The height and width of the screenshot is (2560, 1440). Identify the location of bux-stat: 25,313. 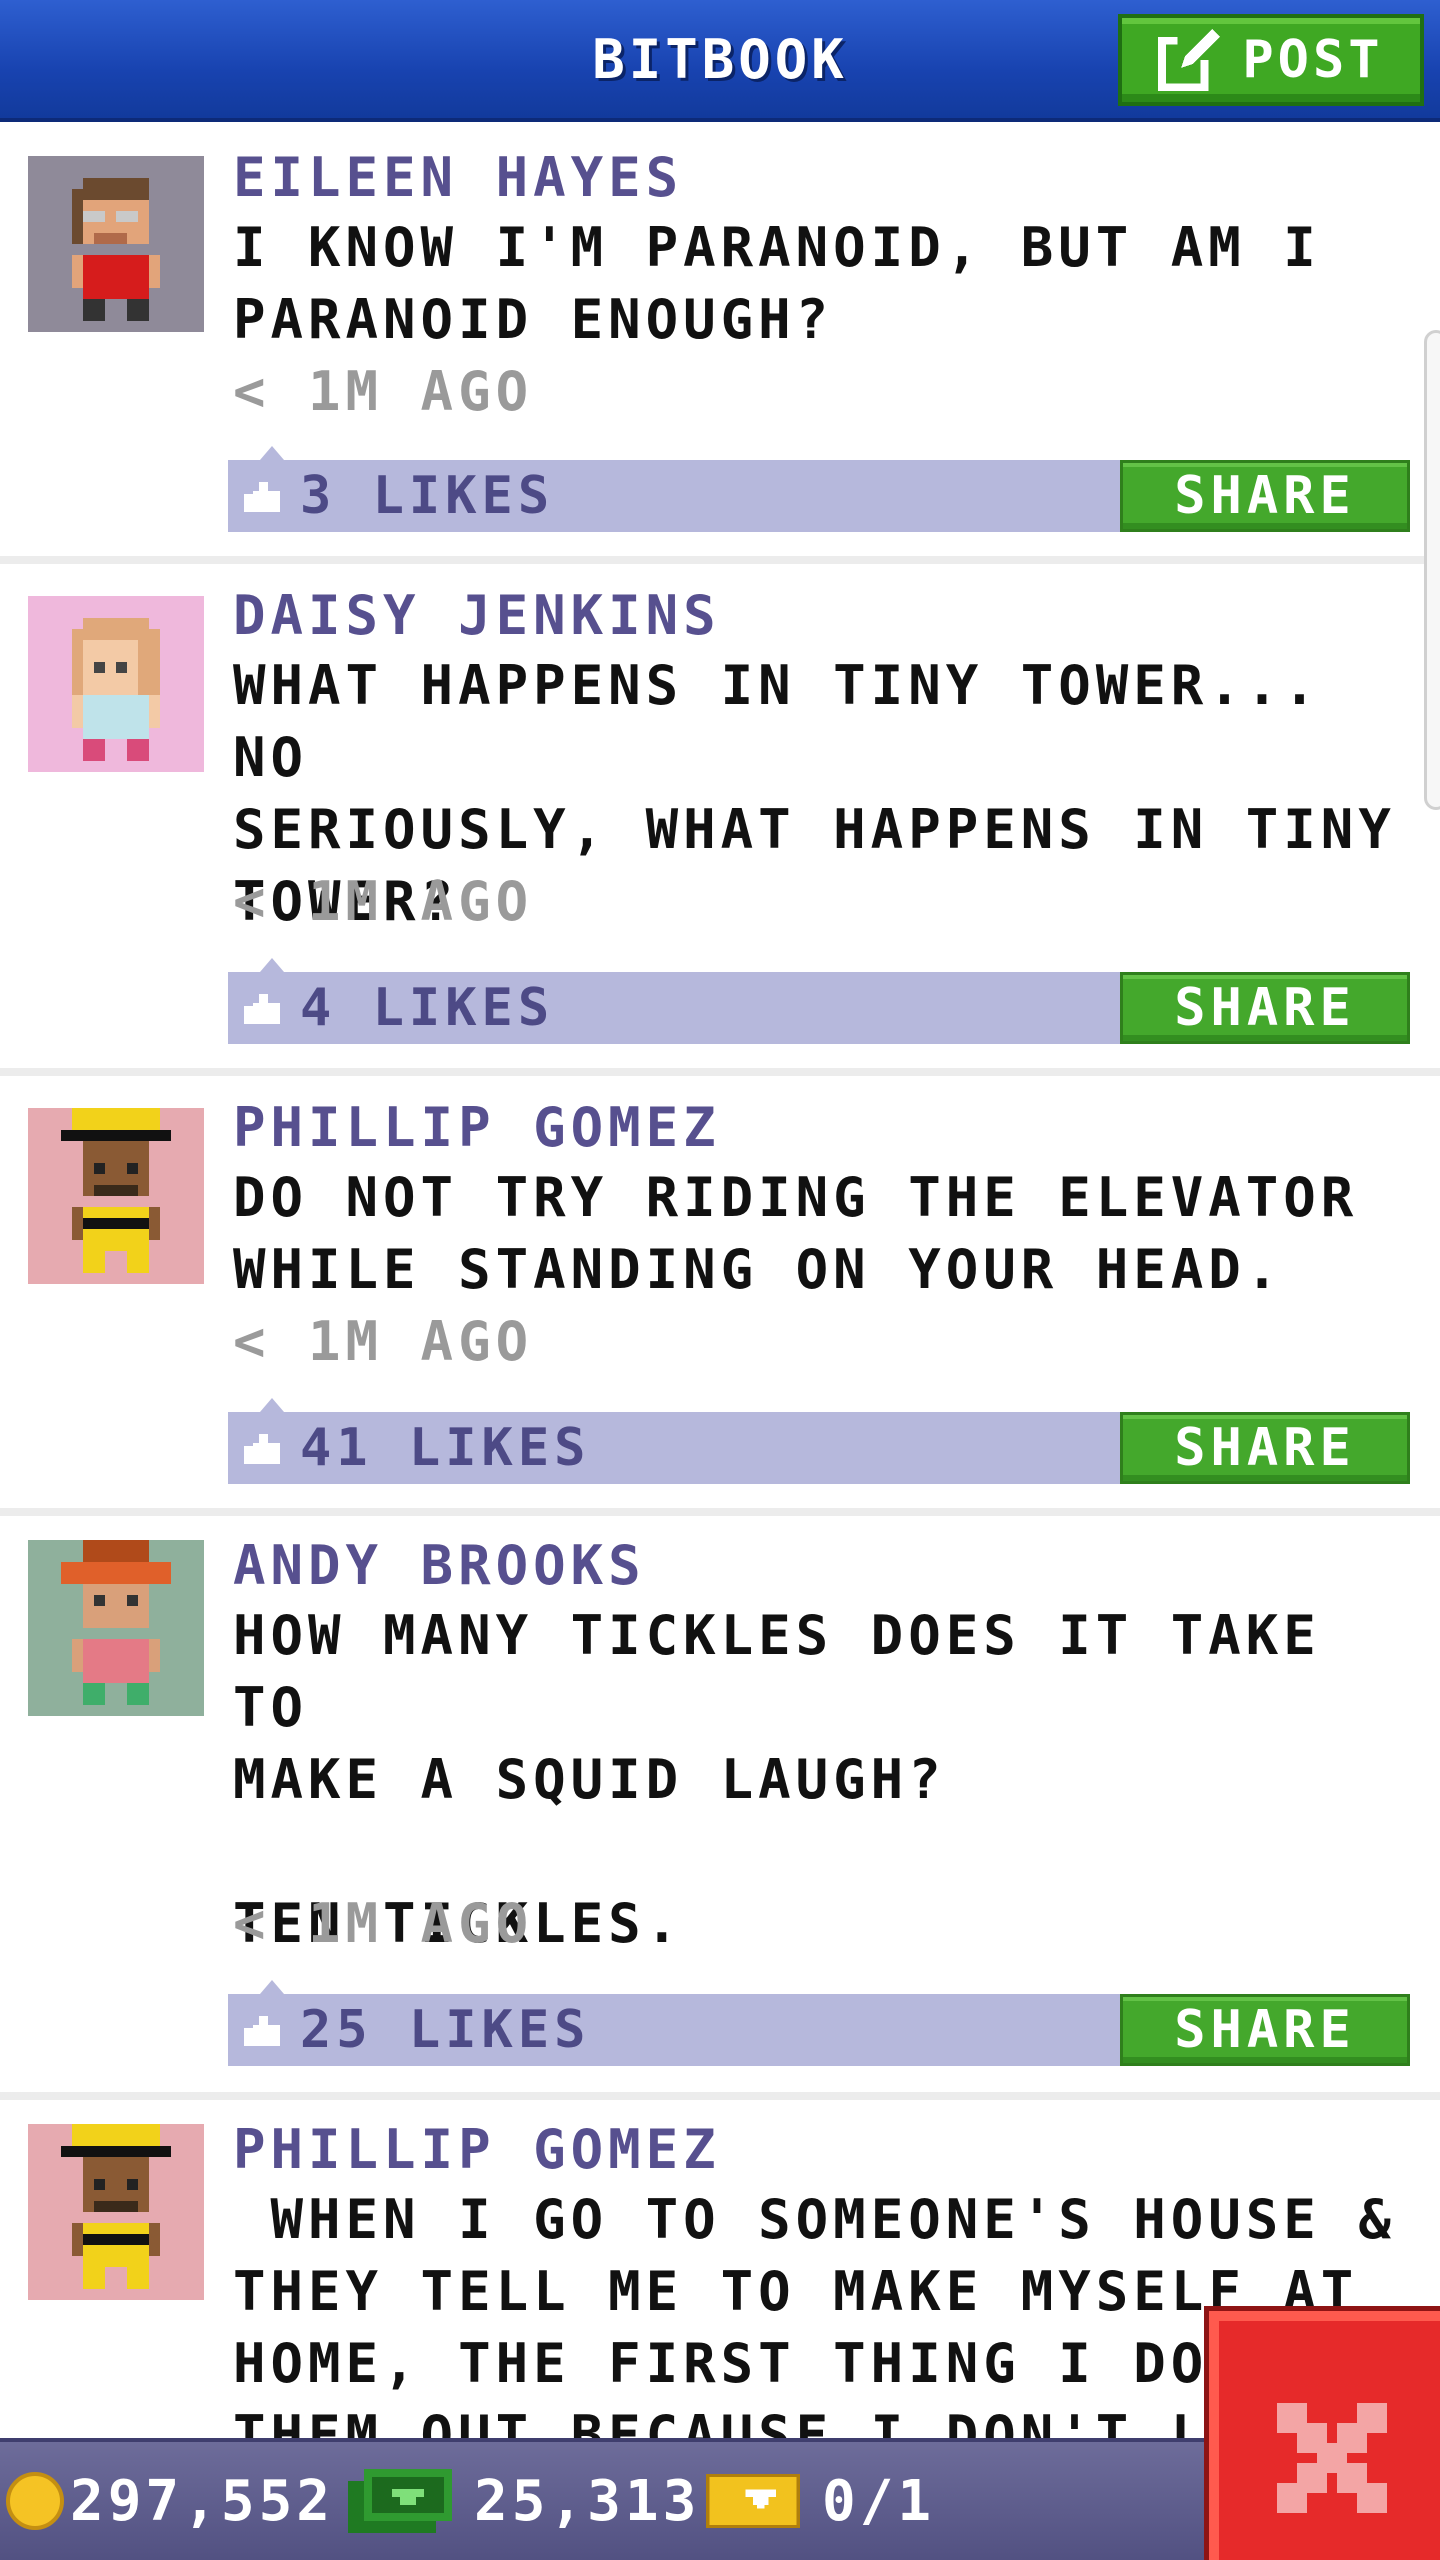
(524, 2501).